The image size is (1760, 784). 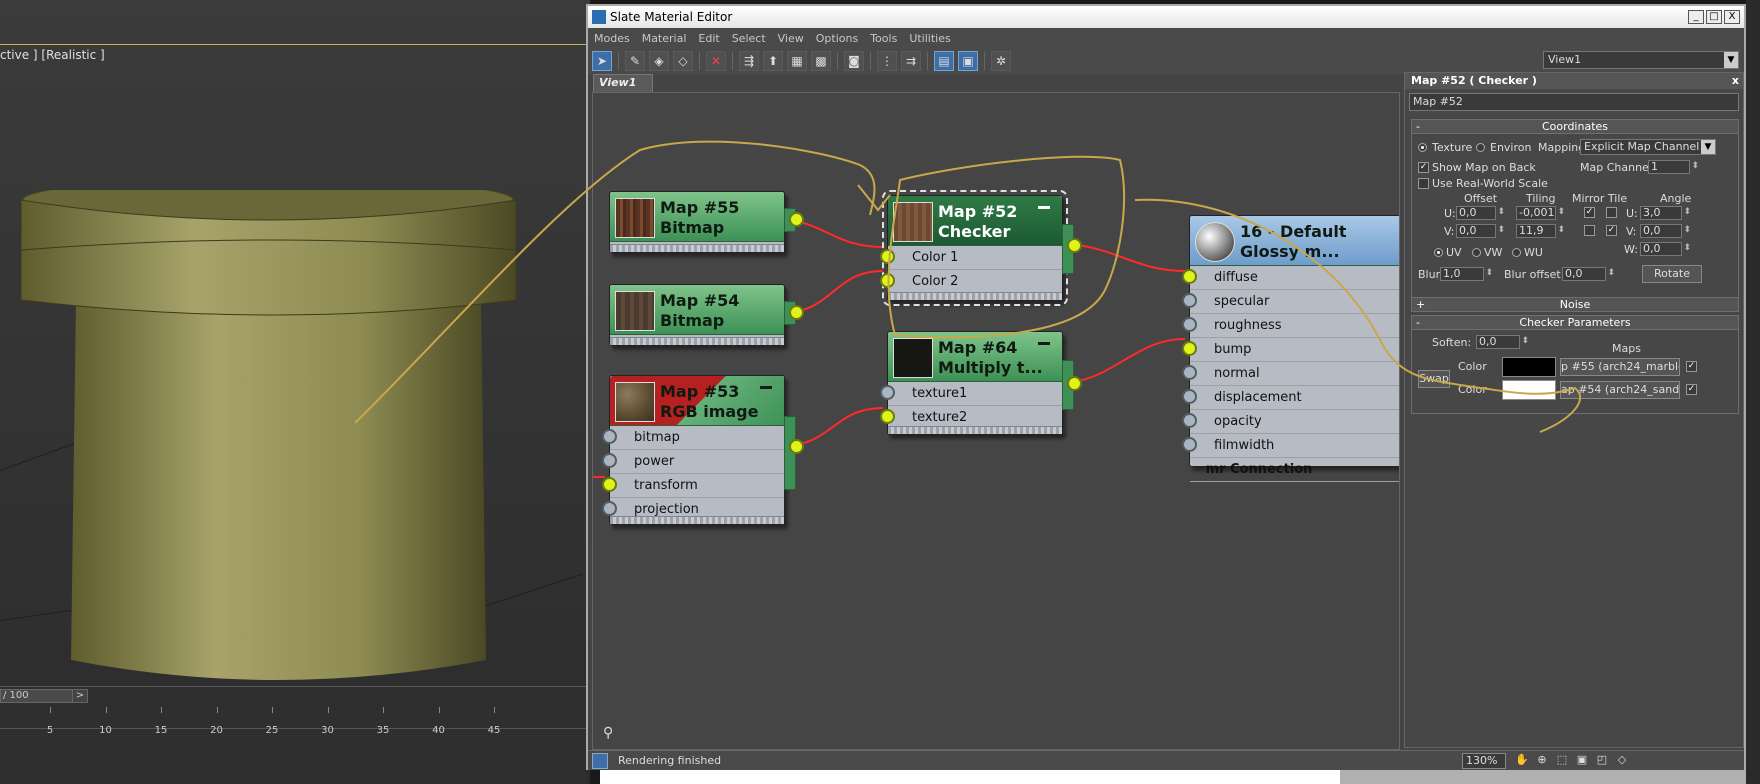 What do you see at coordinates (1602, 761) in the screenshot?
I see `zoom-selected-icon: ◰` at bounding box center [1602, 761].